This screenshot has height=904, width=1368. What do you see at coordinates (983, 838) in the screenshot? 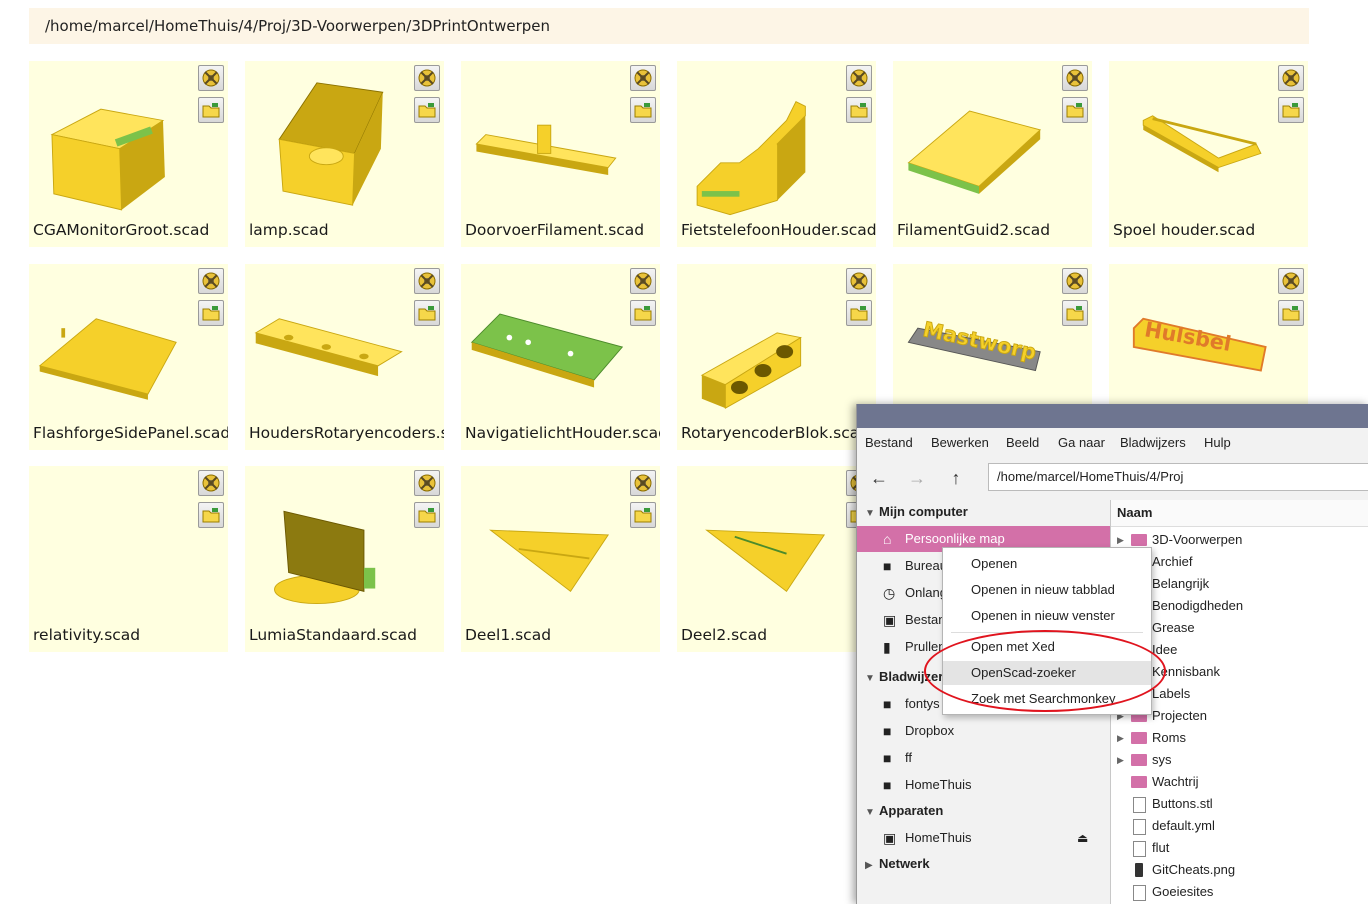
I see `sidebar-item-device-homethuis: ▣ HomeThuis ⏏` at bounding box center [983, 838].